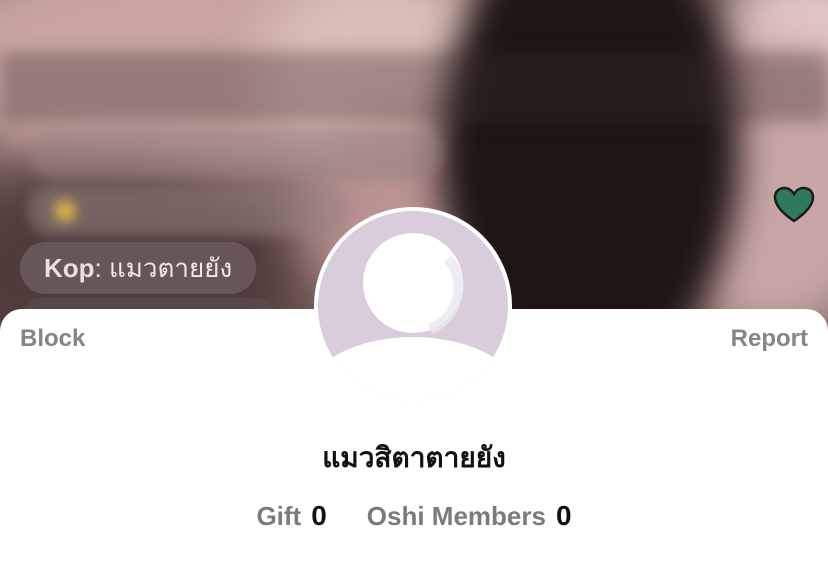 Image resolution: width=828 pixels, height=583 pixels. What do you see at coordinates (456, 516) in the screenshot?
I see `oshi-members-label: Oshi Members` at bounding box center [456, 516].